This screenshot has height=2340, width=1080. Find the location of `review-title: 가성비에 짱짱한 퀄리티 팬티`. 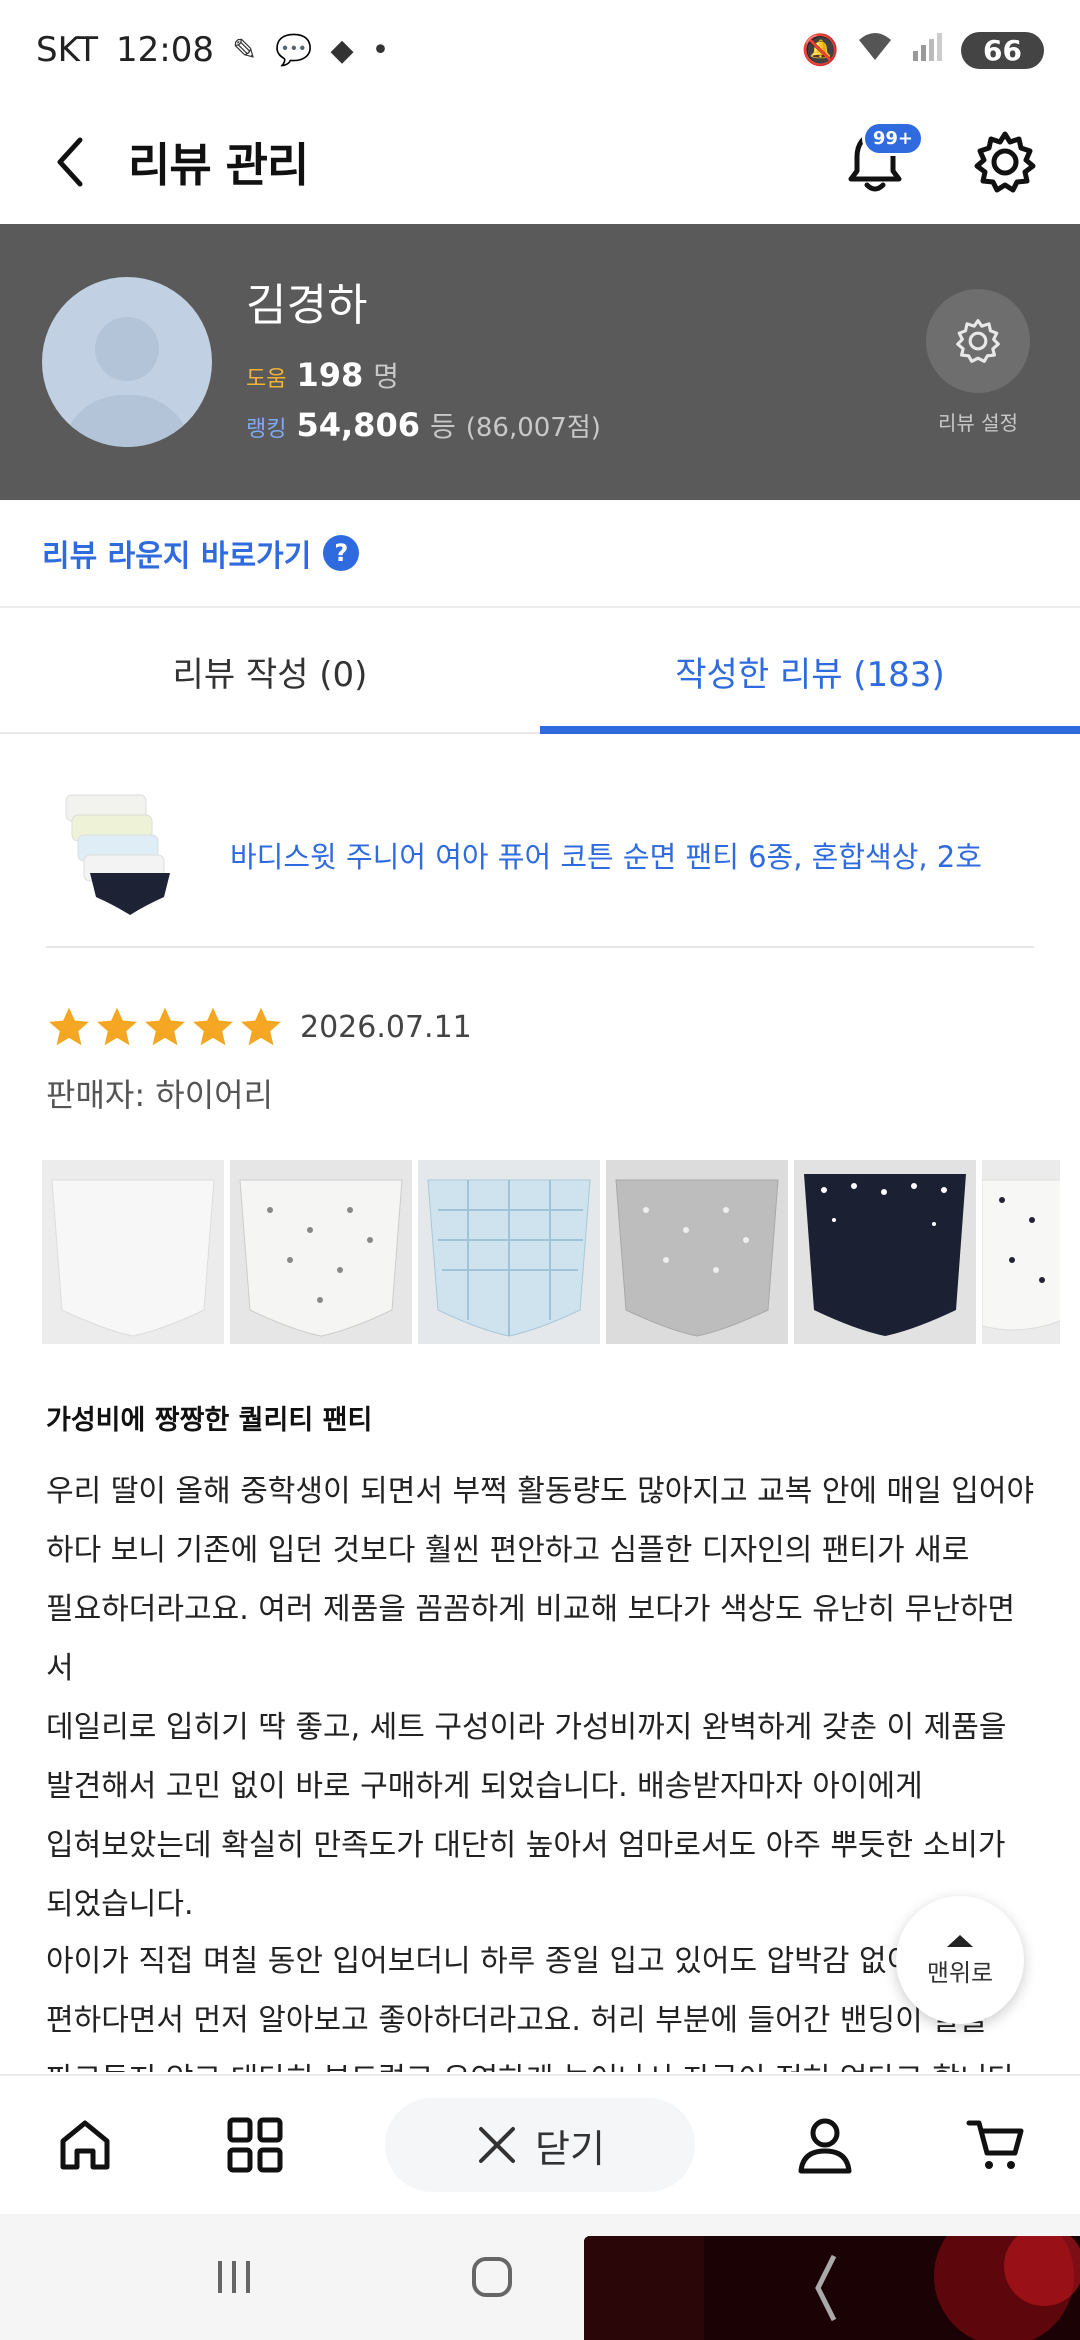

review-title: 가성비에 짱짱한 퀄리티 팬티 is located at coordinates (209, 1420).